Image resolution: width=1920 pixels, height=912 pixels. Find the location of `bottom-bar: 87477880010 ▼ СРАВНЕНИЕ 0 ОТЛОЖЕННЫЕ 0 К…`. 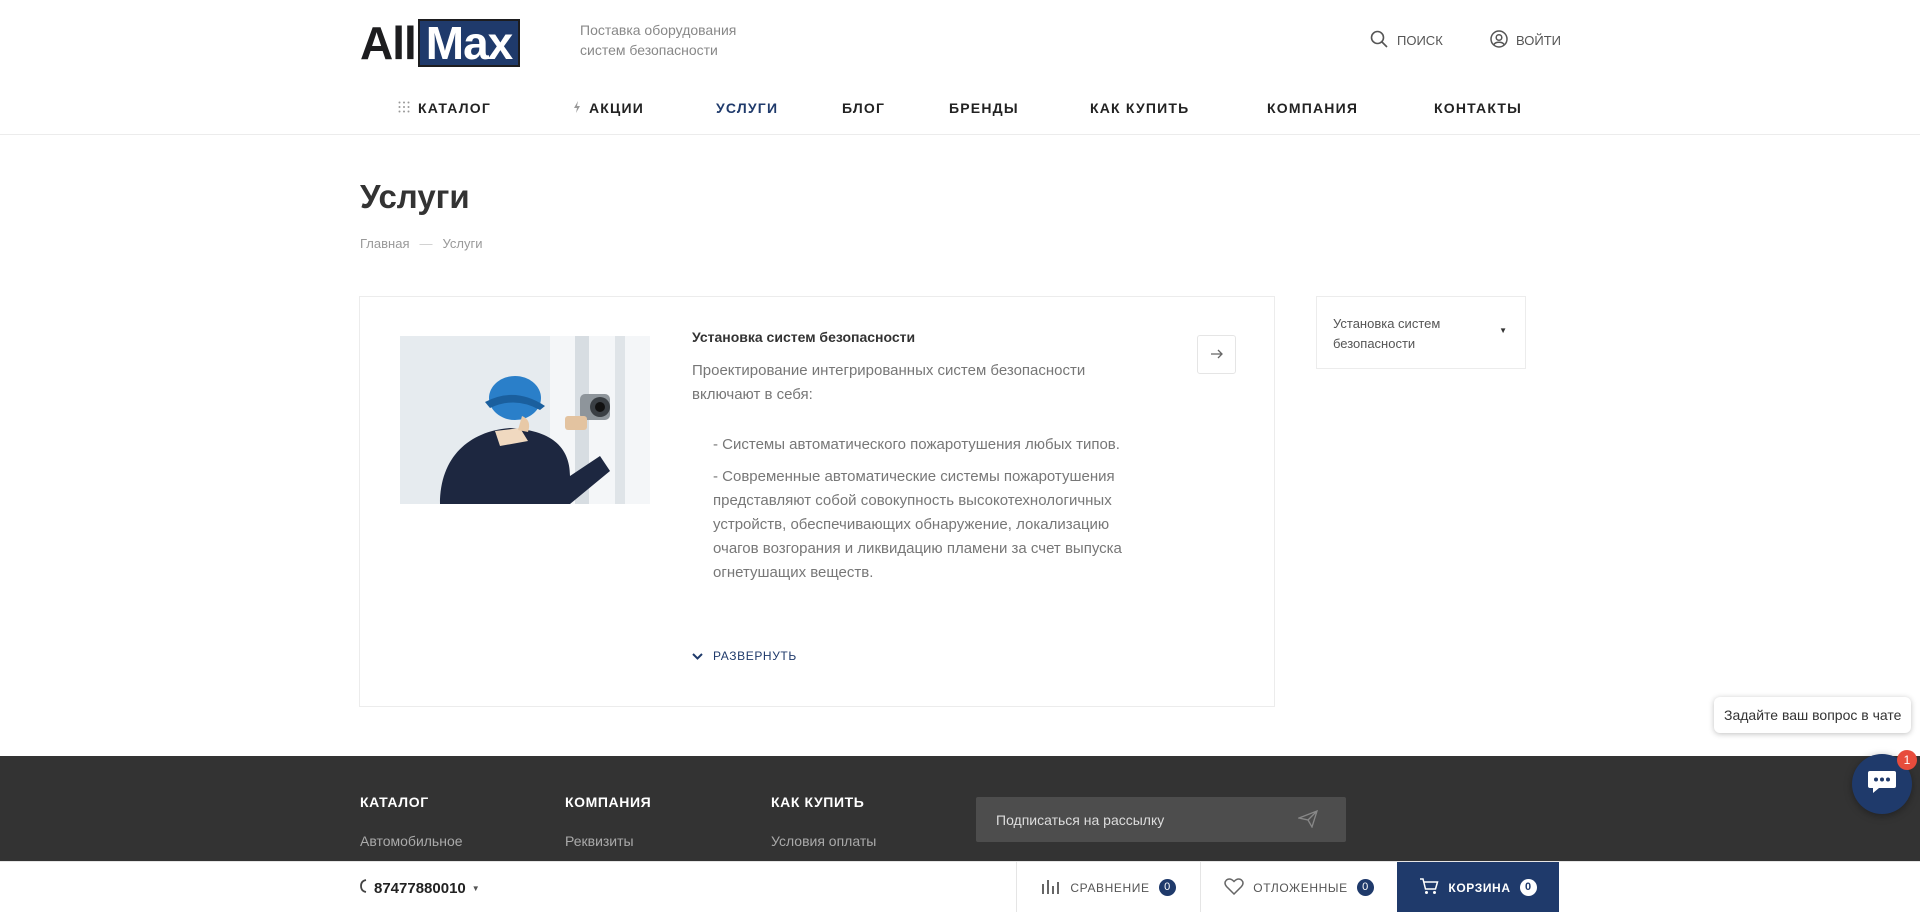

bottom-bar: 87477880010 ▼ СРАВНЕНИЕ 0 ОТЛОЖЕННЫЕ 0 К… is located at coordinates (960, 886).